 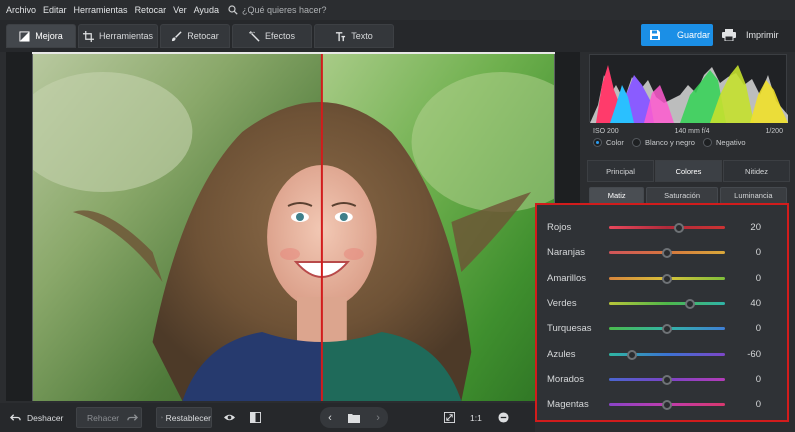 I want to click on save-icon, so click(x=655, y=35).